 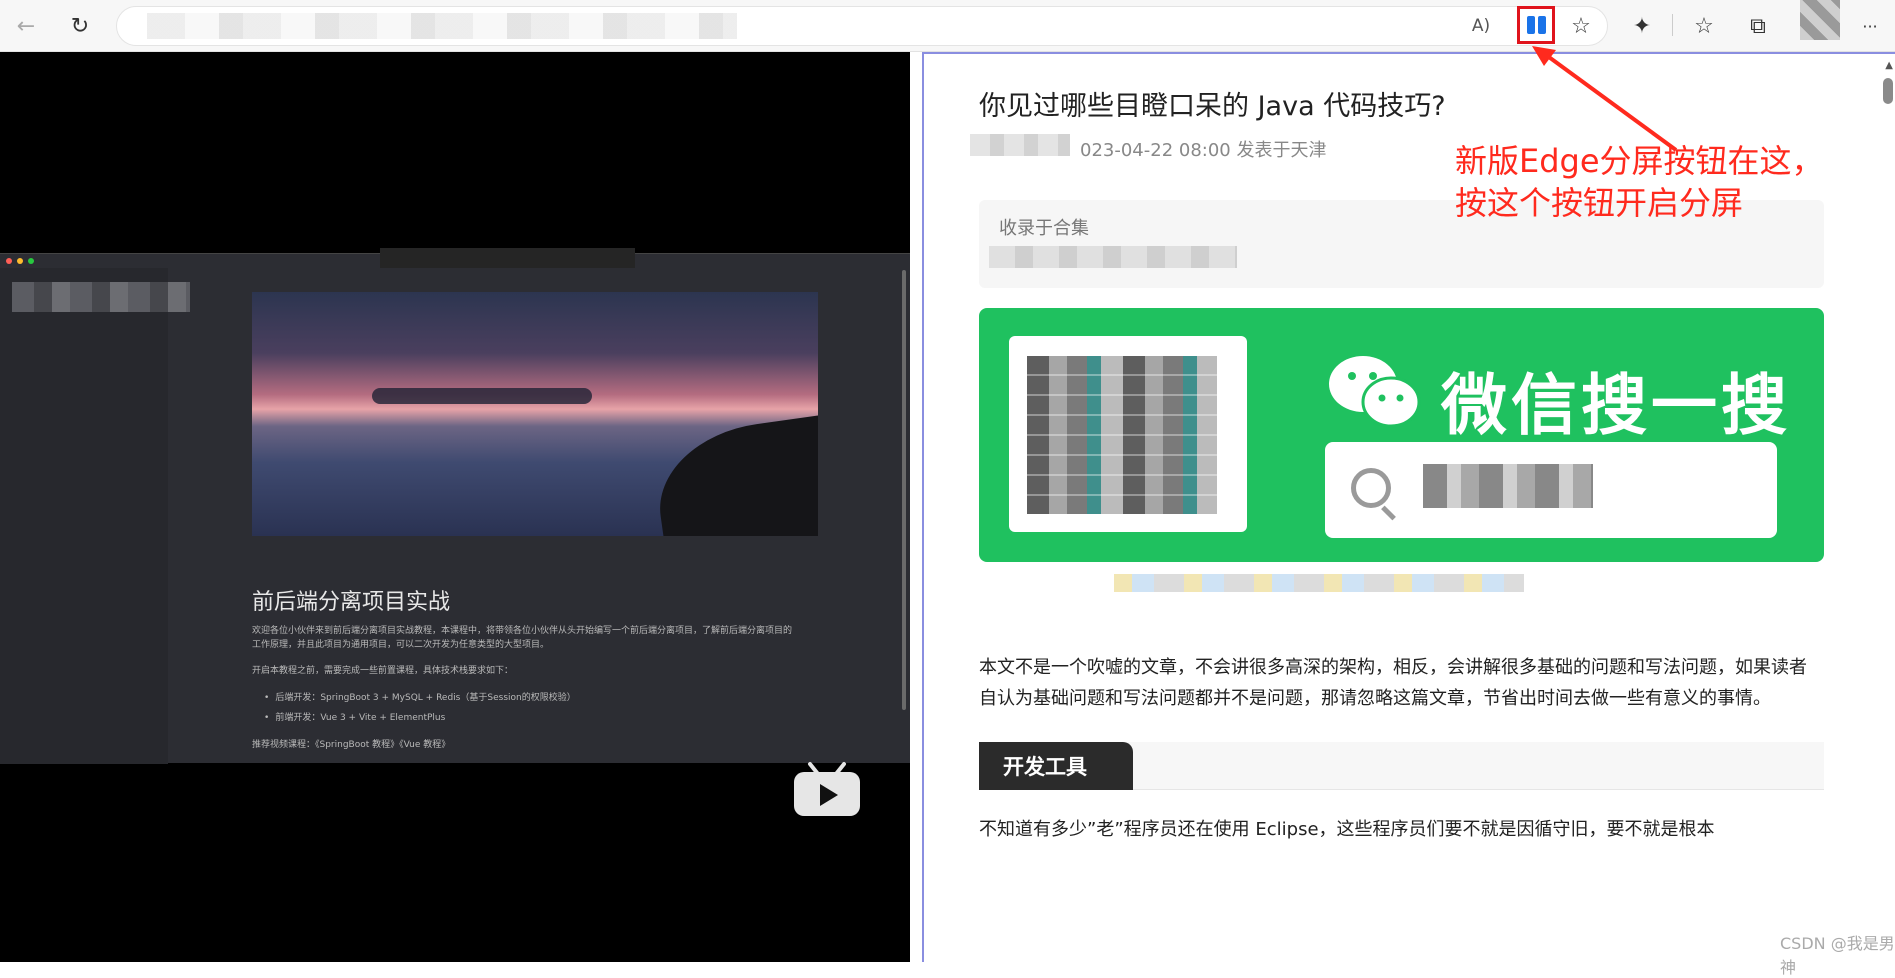 I want to click on search-icon, so click(x=1371, y=488).